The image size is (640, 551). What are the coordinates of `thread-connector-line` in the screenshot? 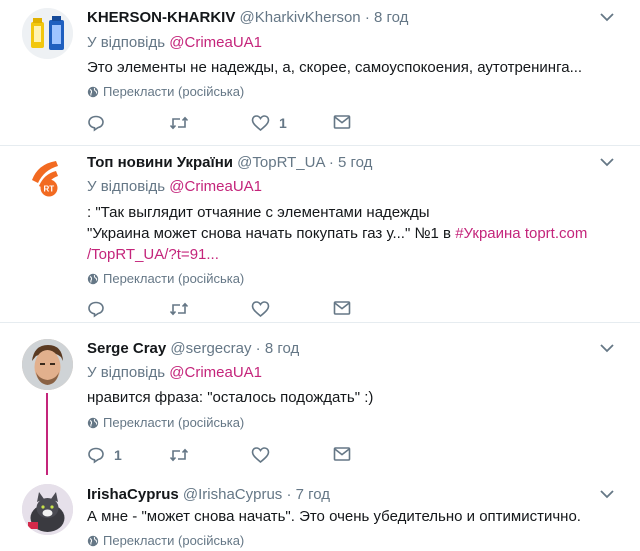 It's located at (47, 434).